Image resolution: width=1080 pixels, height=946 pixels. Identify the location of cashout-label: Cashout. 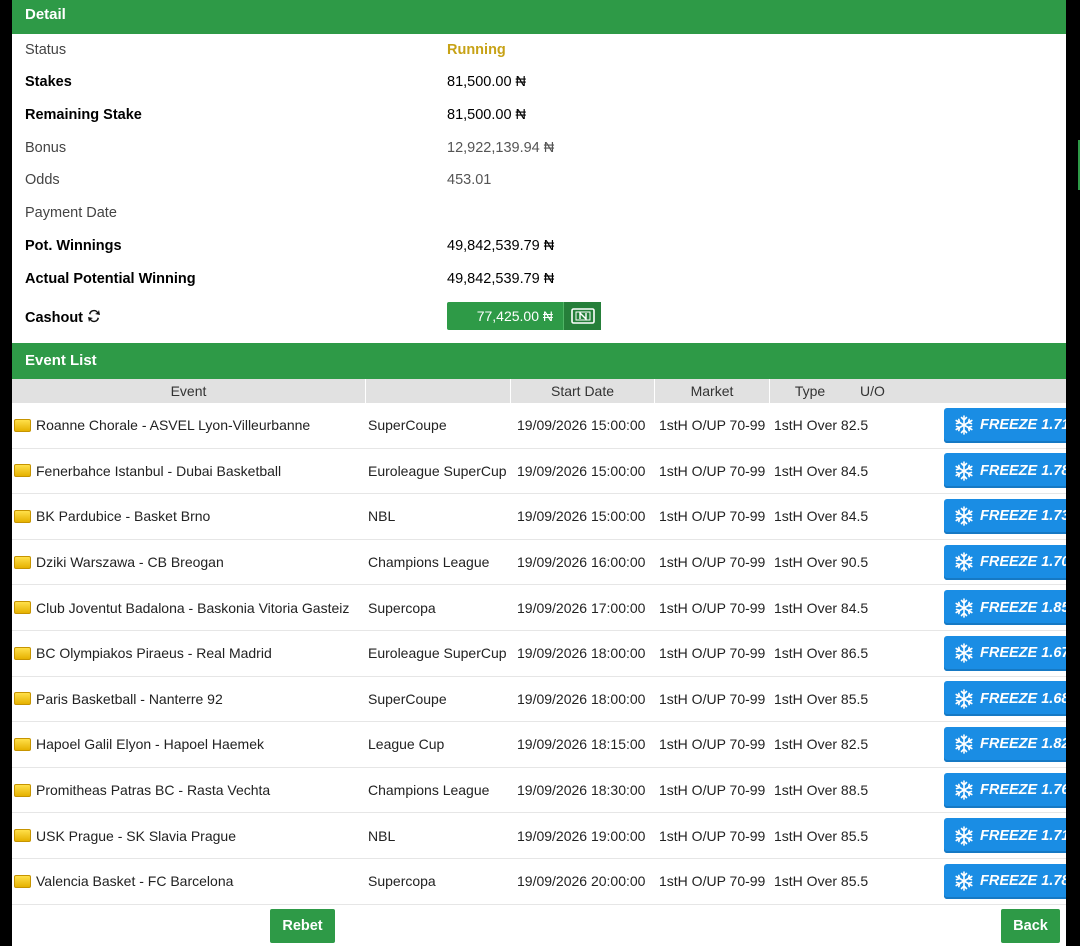
(54, 318).